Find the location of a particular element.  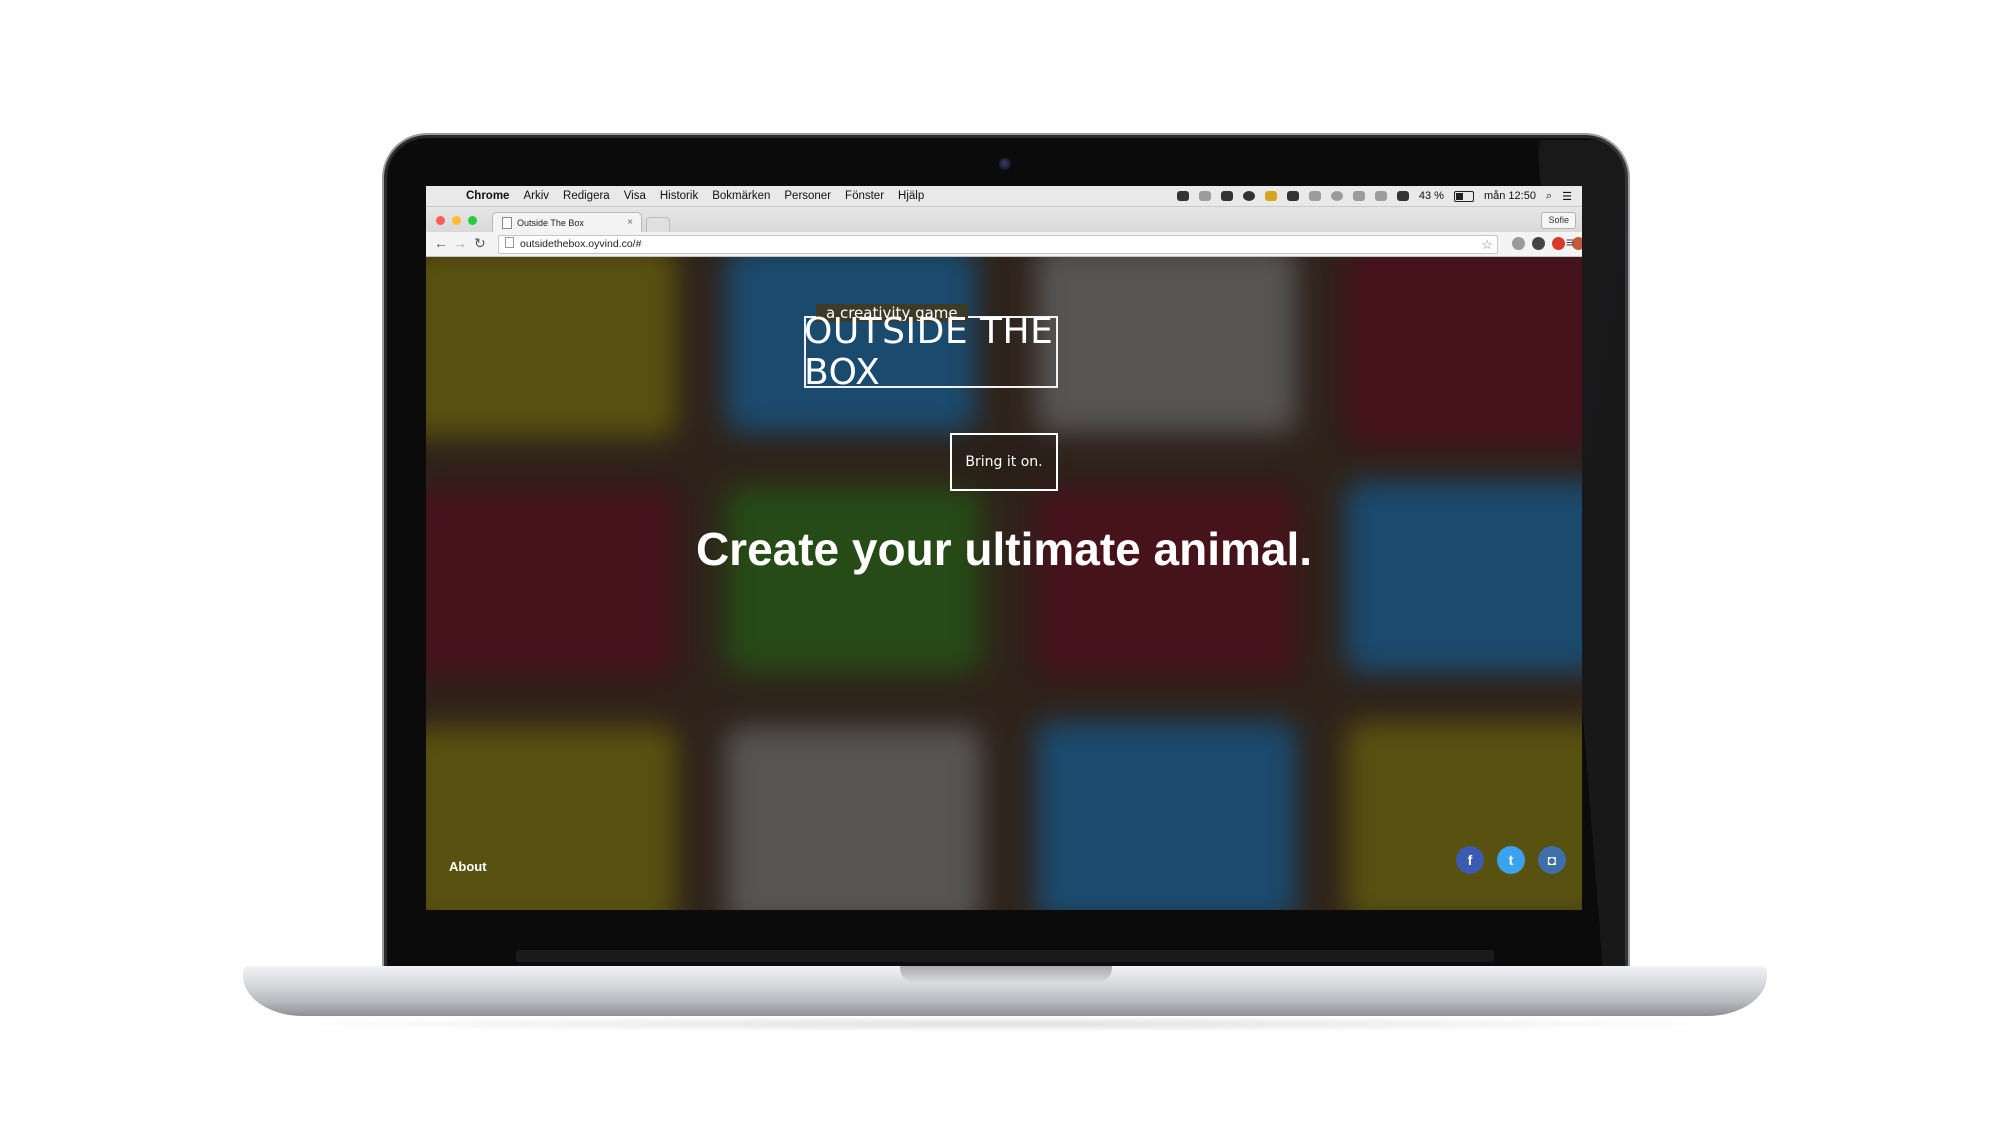

drive-icon is located at coordinates (1292, 196).